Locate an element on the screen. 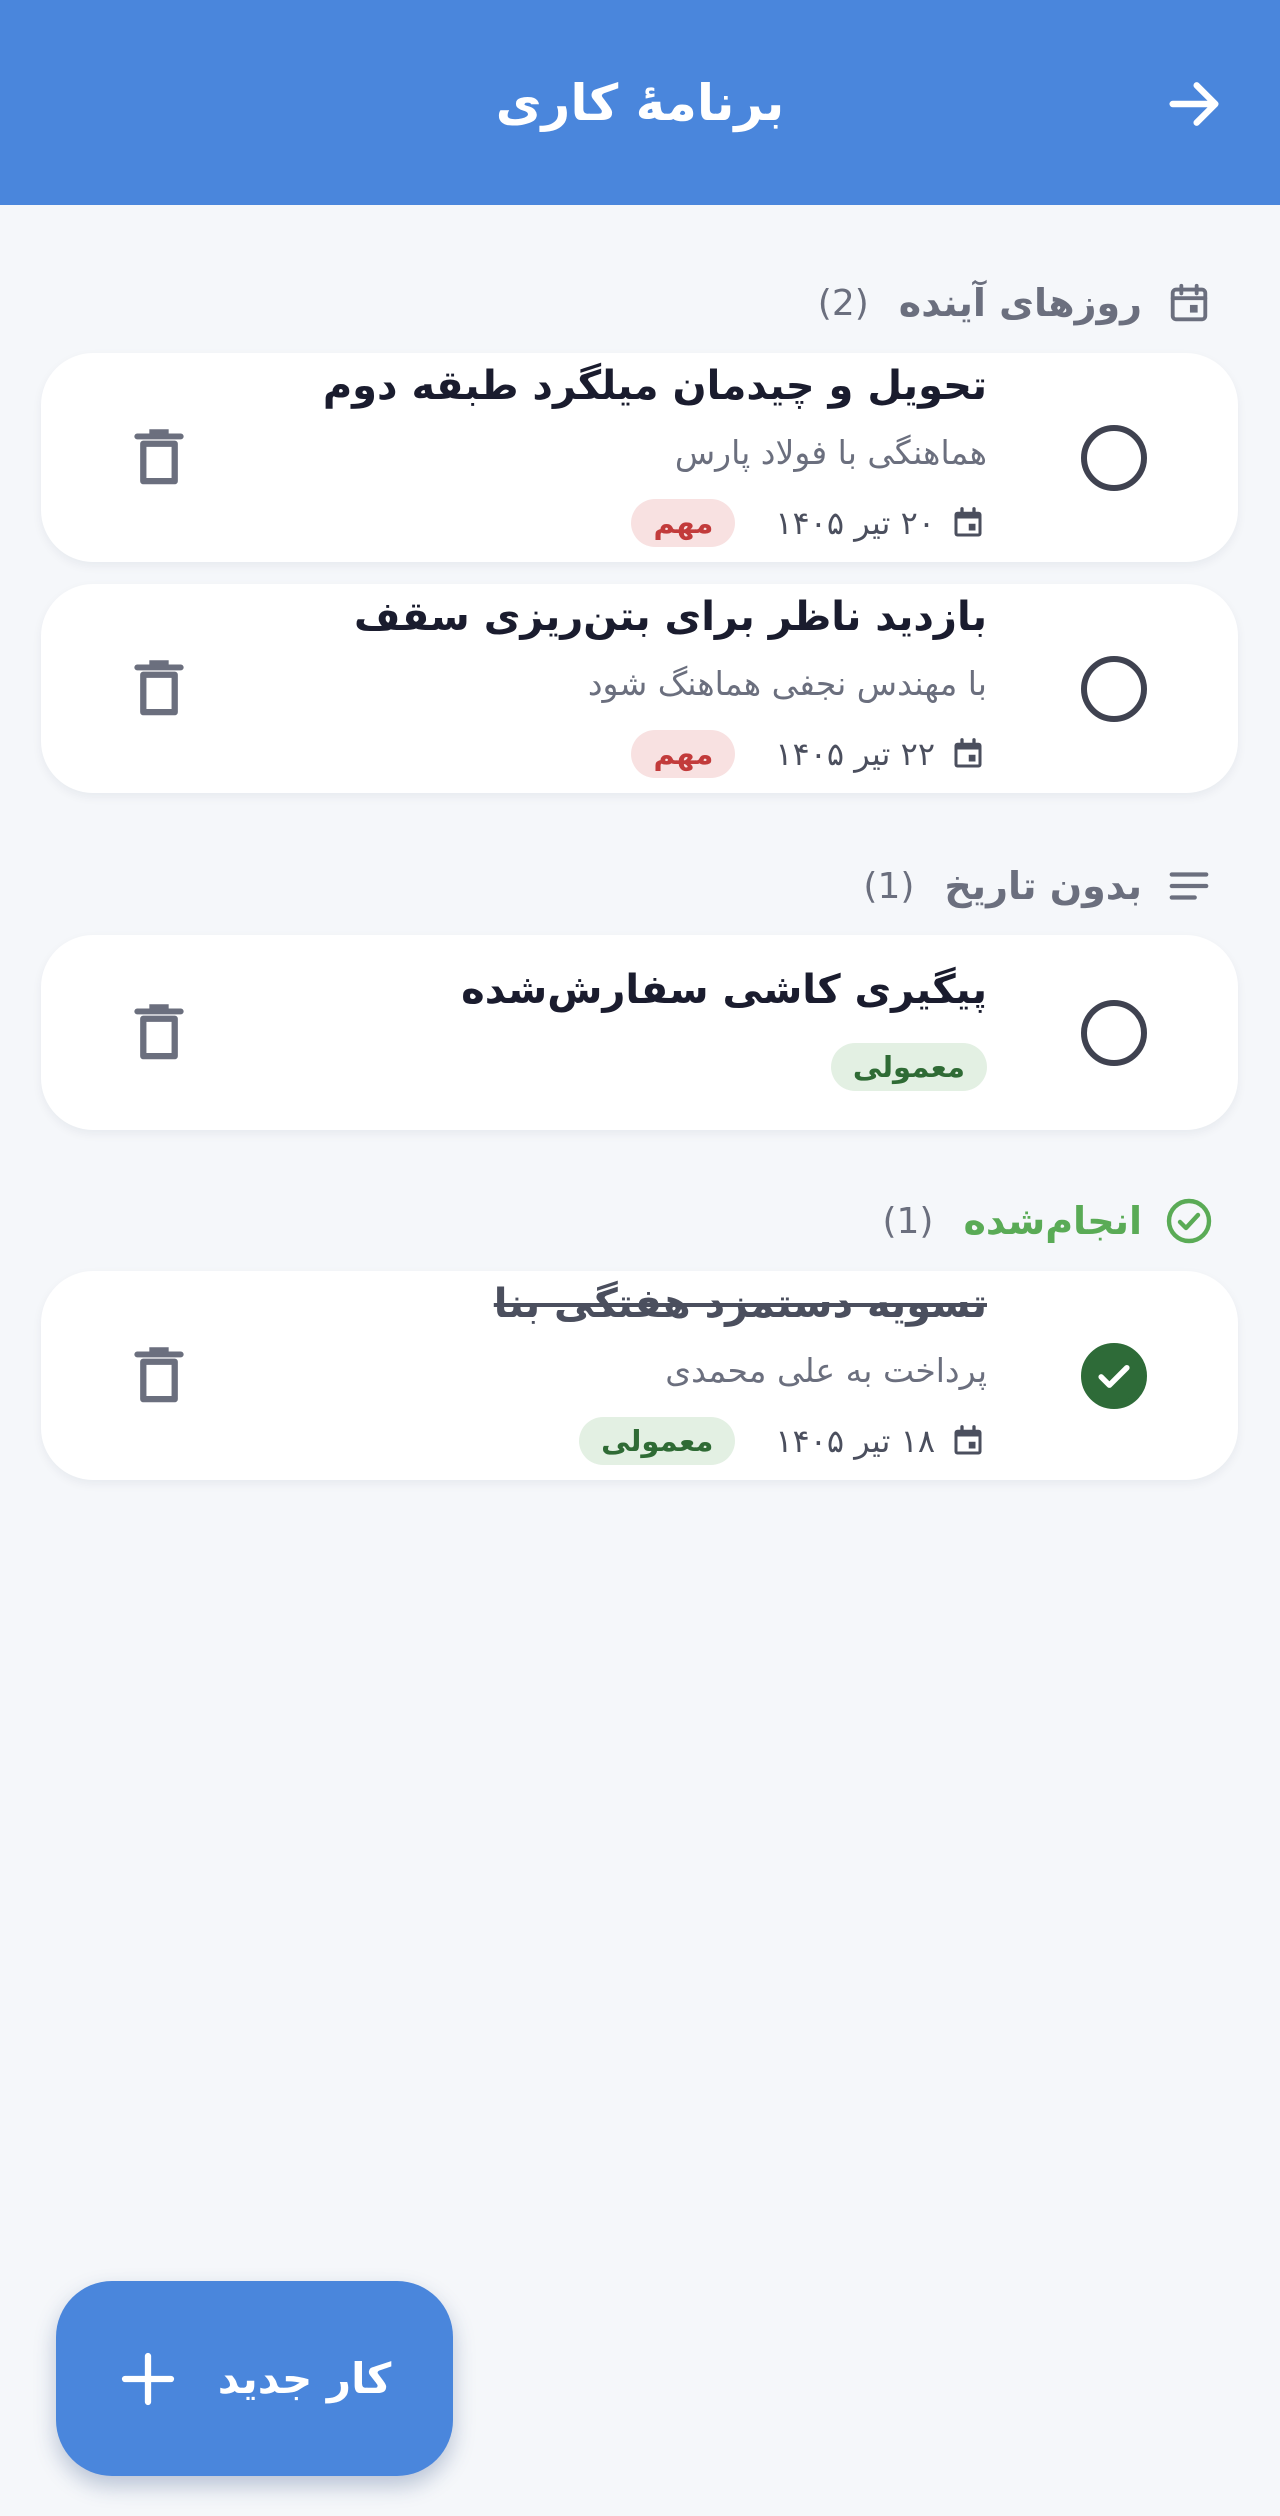 The height and width of the screenshot is (2516, 1280). lines-icon is located at coordinates (1189, 886).